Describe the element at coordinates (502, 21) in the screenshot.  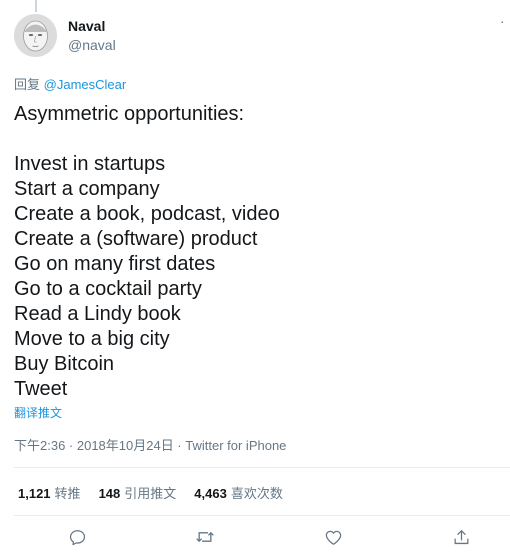
I see `more-options-icon: ·` at that location.